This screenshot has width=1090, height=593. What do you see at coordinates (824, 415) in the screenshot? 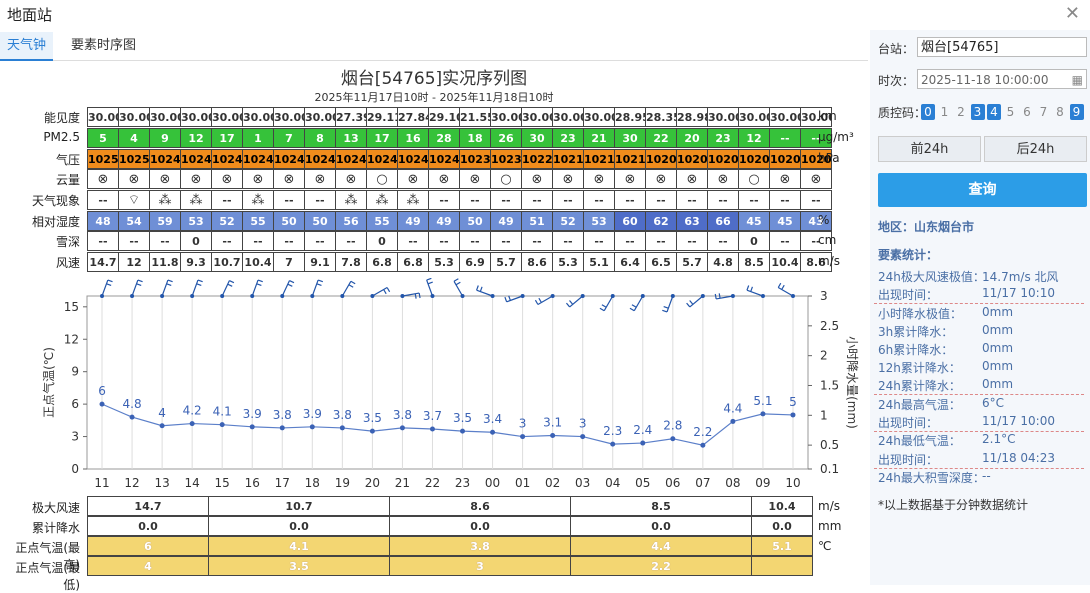
I see `y2-tick-label: 1` at bounding box center [824, 415].